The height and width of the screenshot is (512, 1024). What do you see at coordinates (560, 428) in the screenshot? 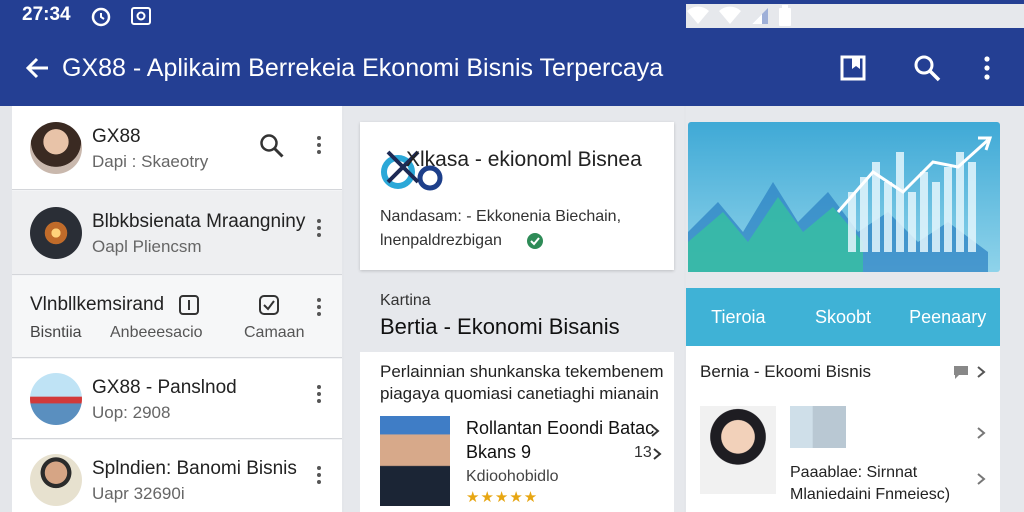
I see `article-item-title: Rollantan Eoondi Batac` at bounding box center [560, 428].